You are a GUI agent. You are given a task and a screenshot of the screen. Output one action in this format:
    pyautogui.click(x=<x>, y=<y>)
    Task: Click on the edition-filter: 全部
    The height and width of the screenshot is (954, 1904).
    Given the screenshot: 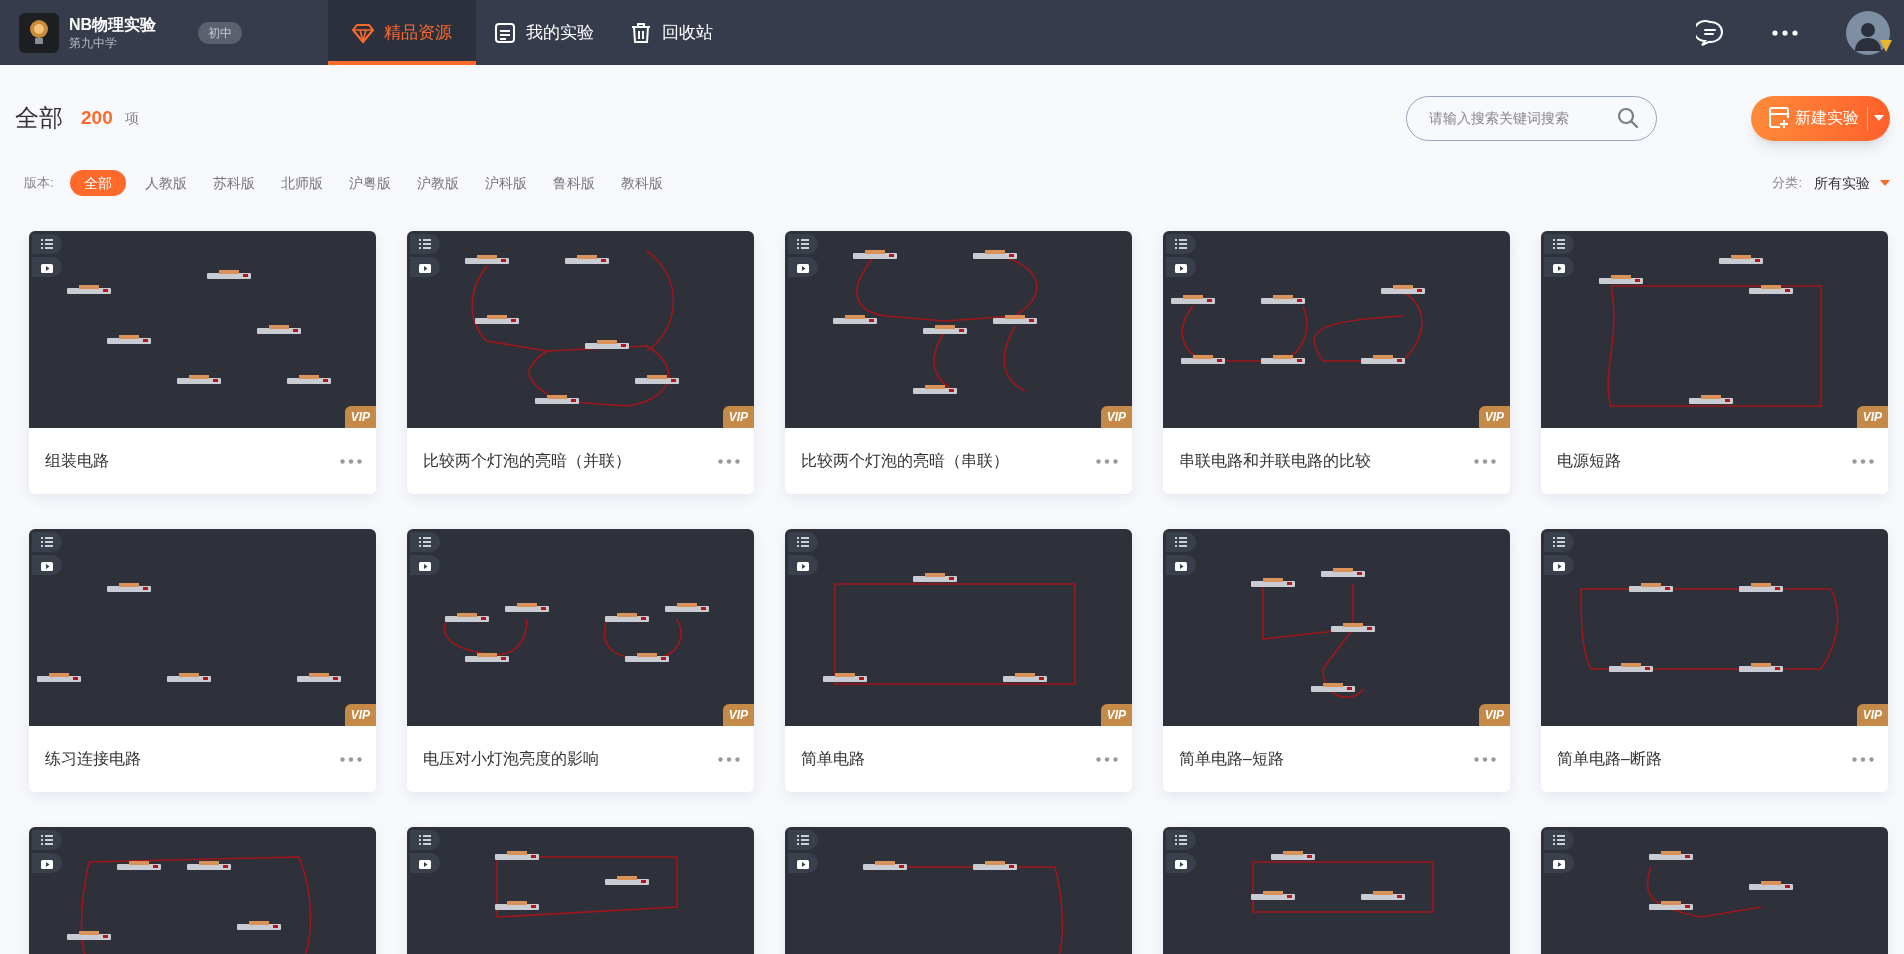 What is the action you would take?
    pyautogui.click(x=97, y=183)
    